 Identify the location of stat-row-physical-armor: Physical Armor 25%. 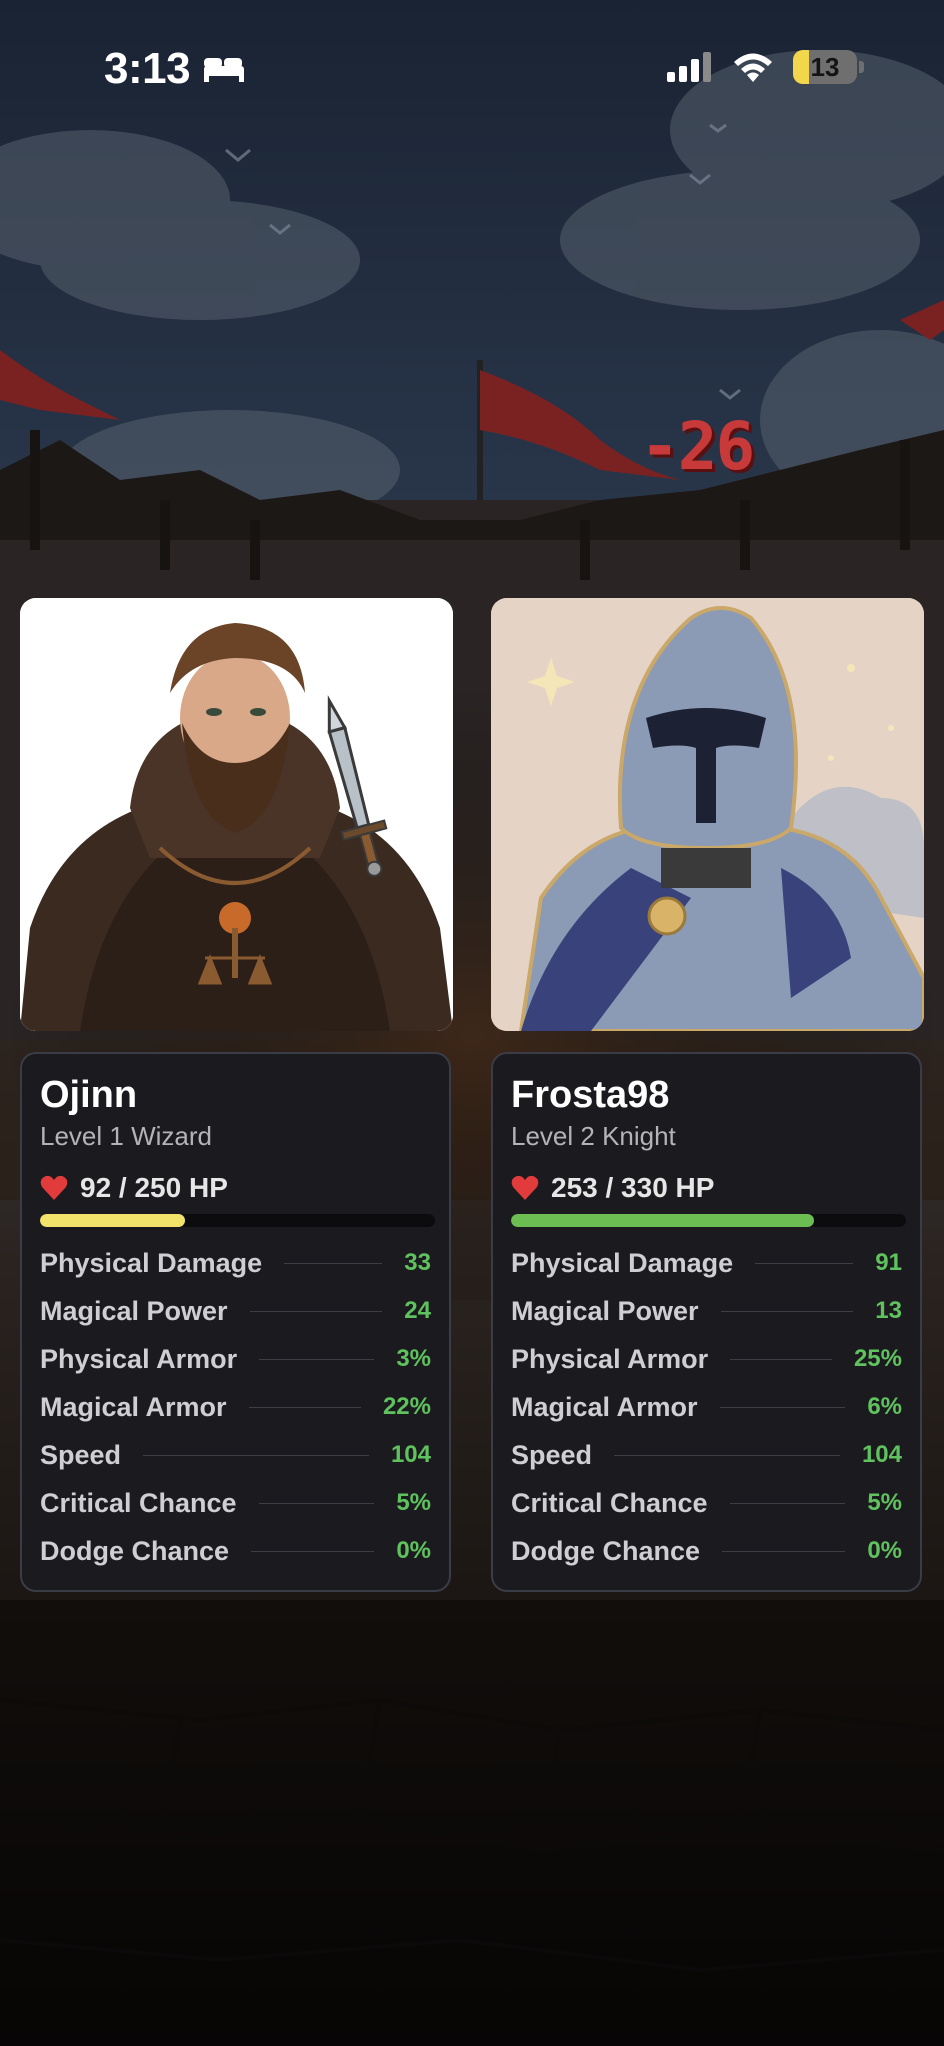
(706, 1359).